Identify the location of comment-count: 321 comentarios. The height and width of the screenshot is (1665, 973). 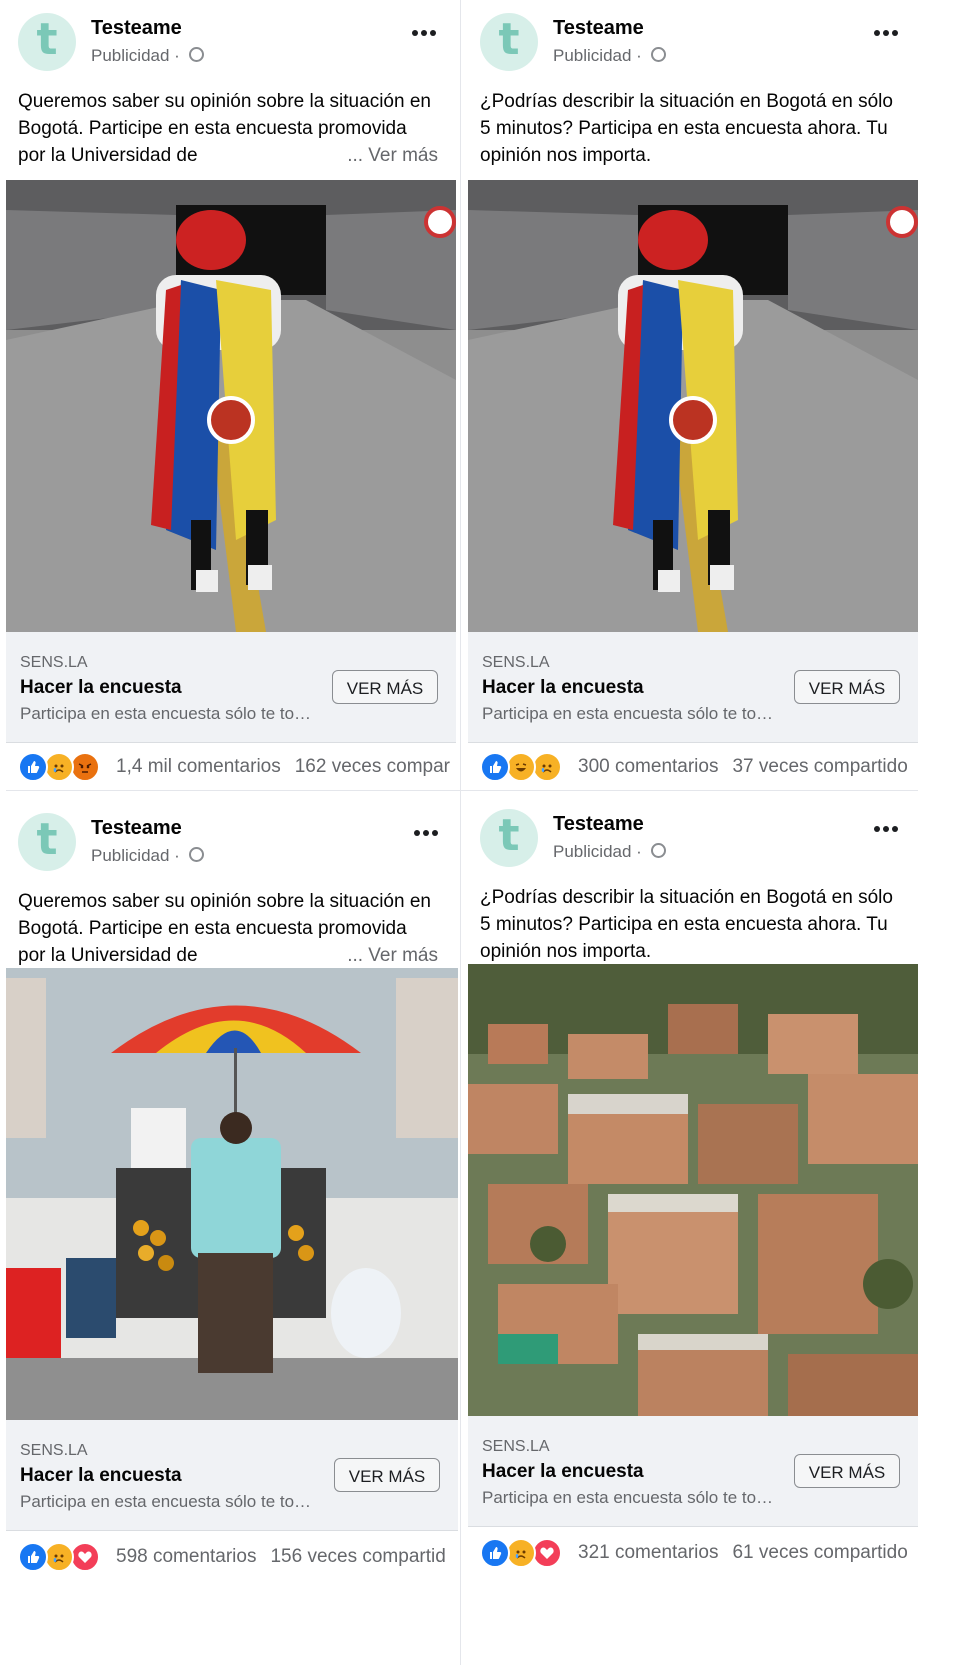
(648, 1552).